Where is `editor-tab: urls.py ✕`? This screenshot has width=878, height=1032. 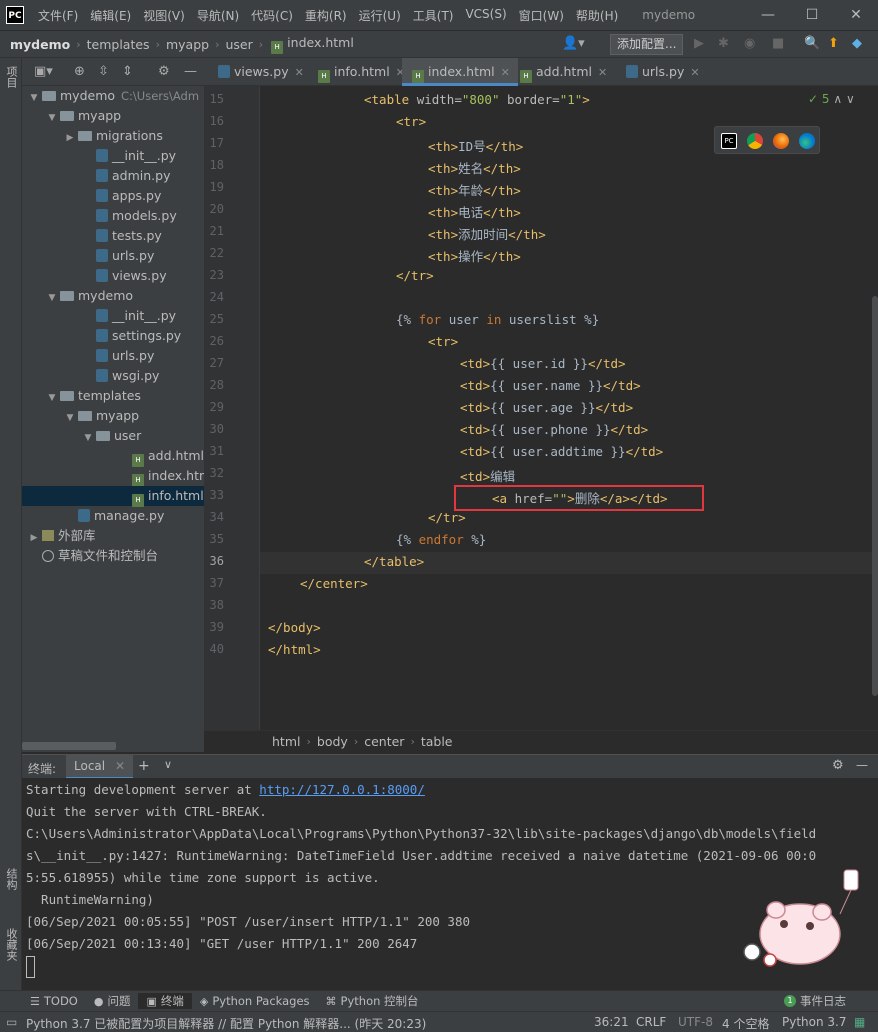 editor-tab: urls.py ✕ is located at coordinates (662, 72).